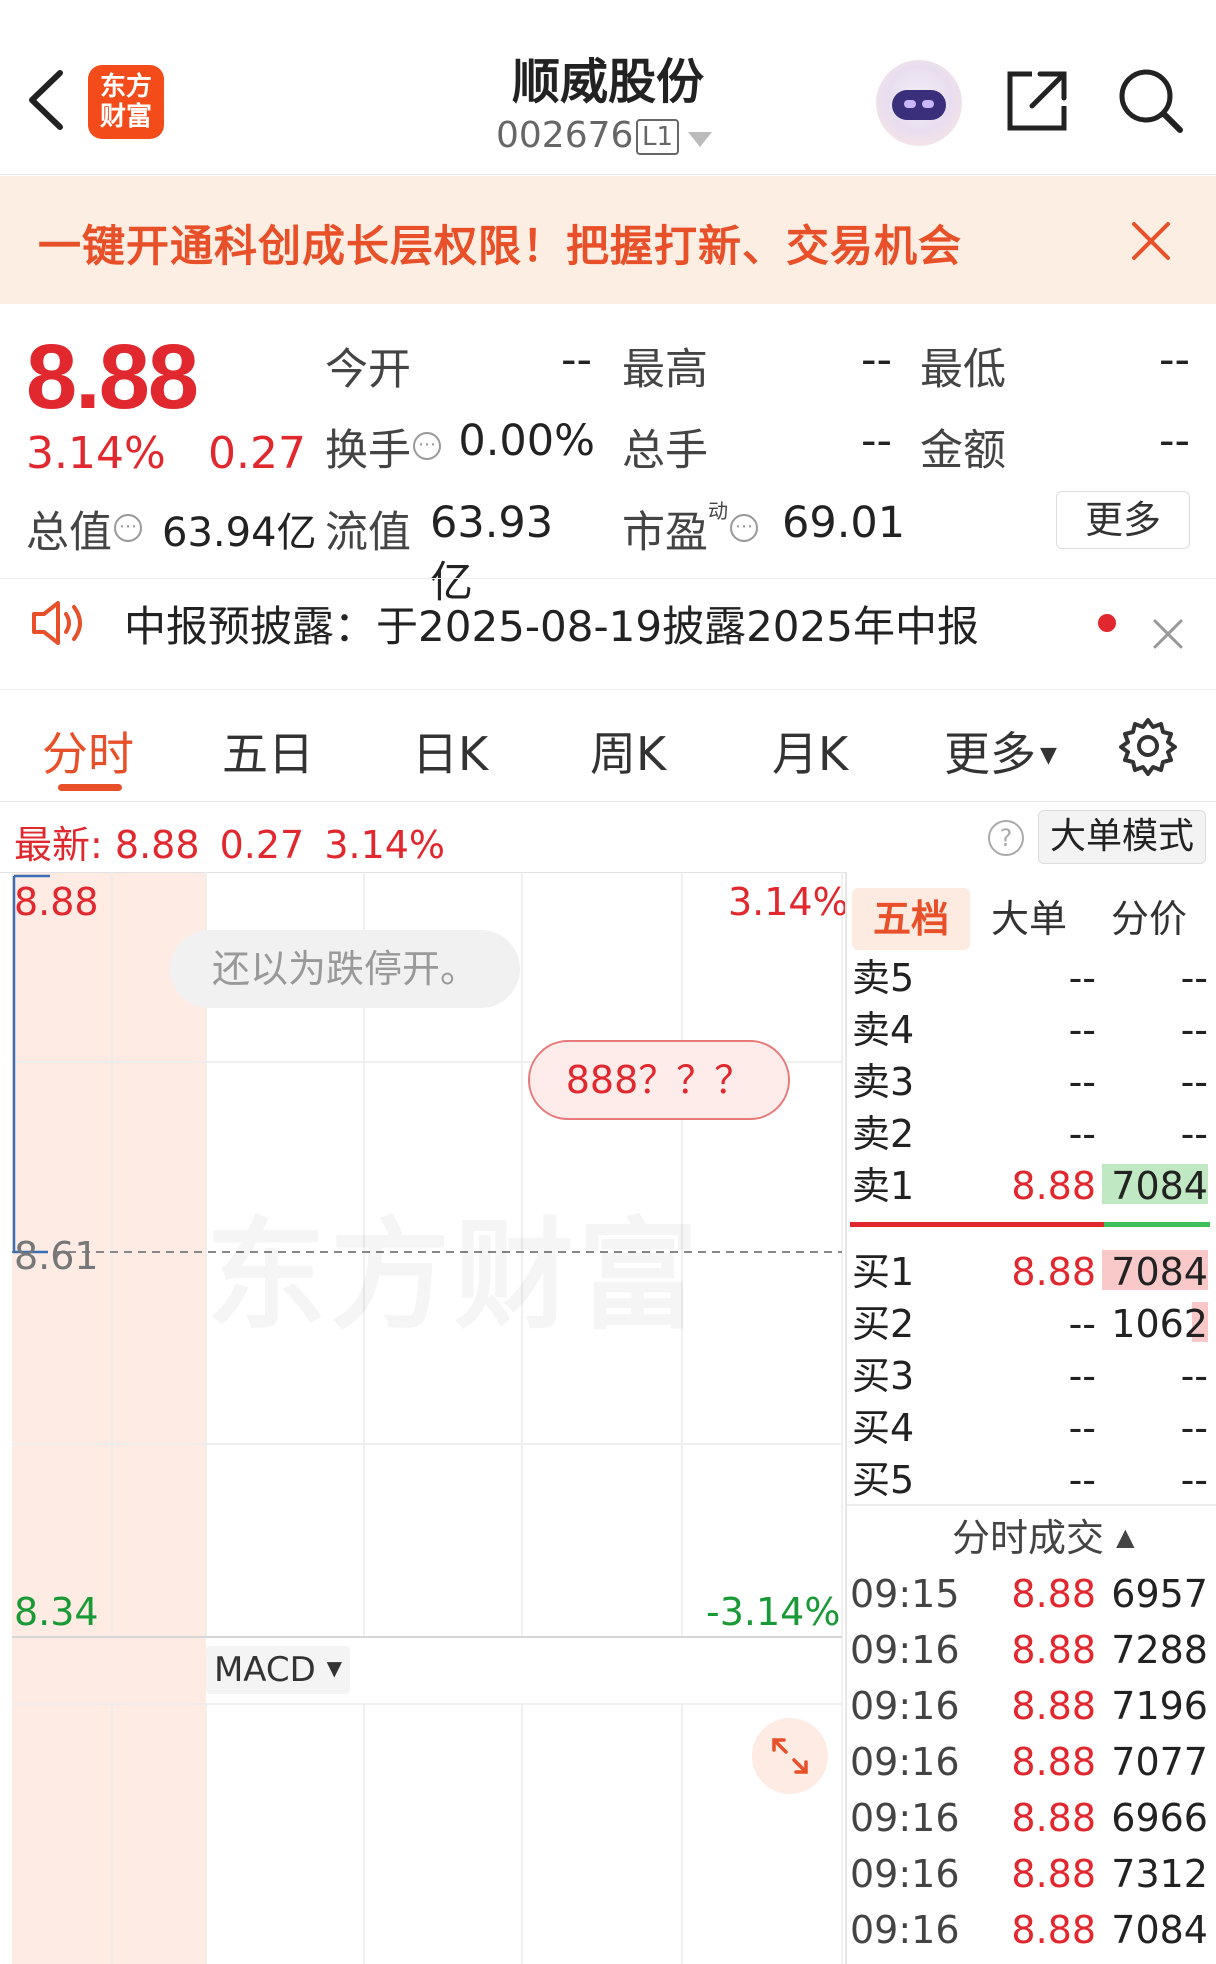  What do you see at coordinates (500, 243) in the screenshot?
I see `promo-banner-text: 一键开通科创成长层权限！把握打新、交易机会` at bounding box center [500, 243].